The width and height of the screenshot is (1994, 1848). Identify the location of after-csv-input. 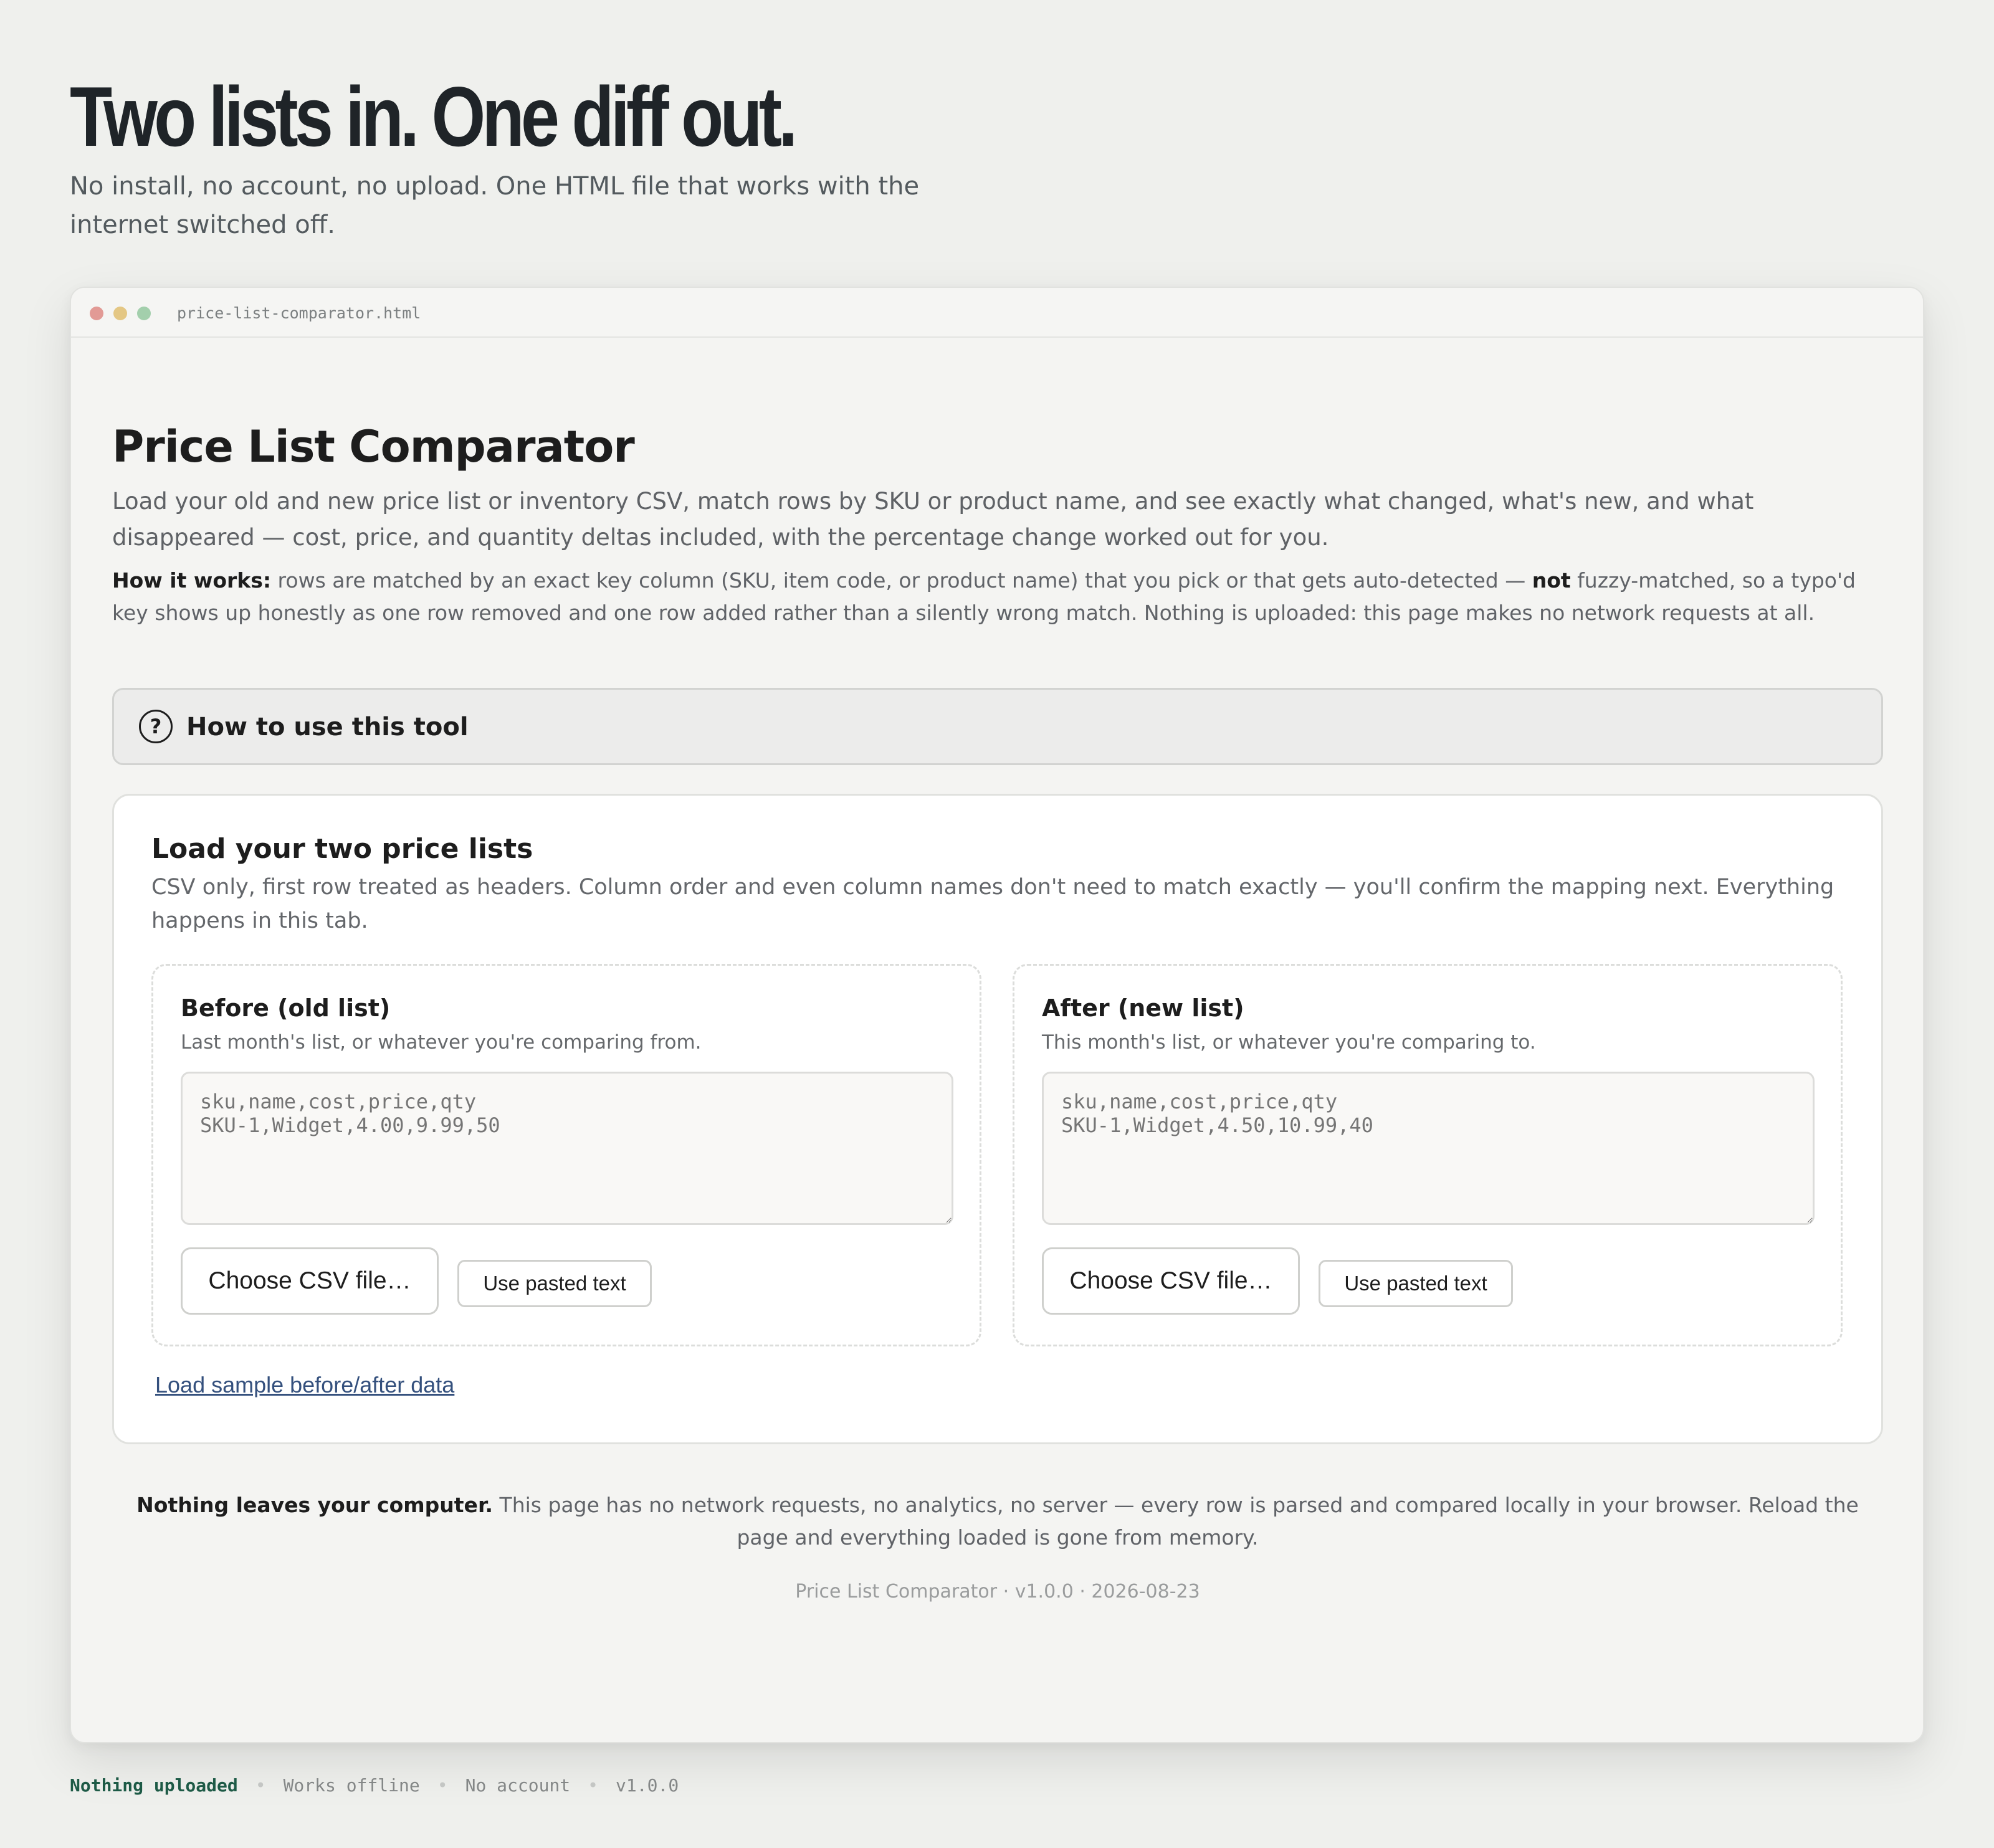
(1428, 1148).